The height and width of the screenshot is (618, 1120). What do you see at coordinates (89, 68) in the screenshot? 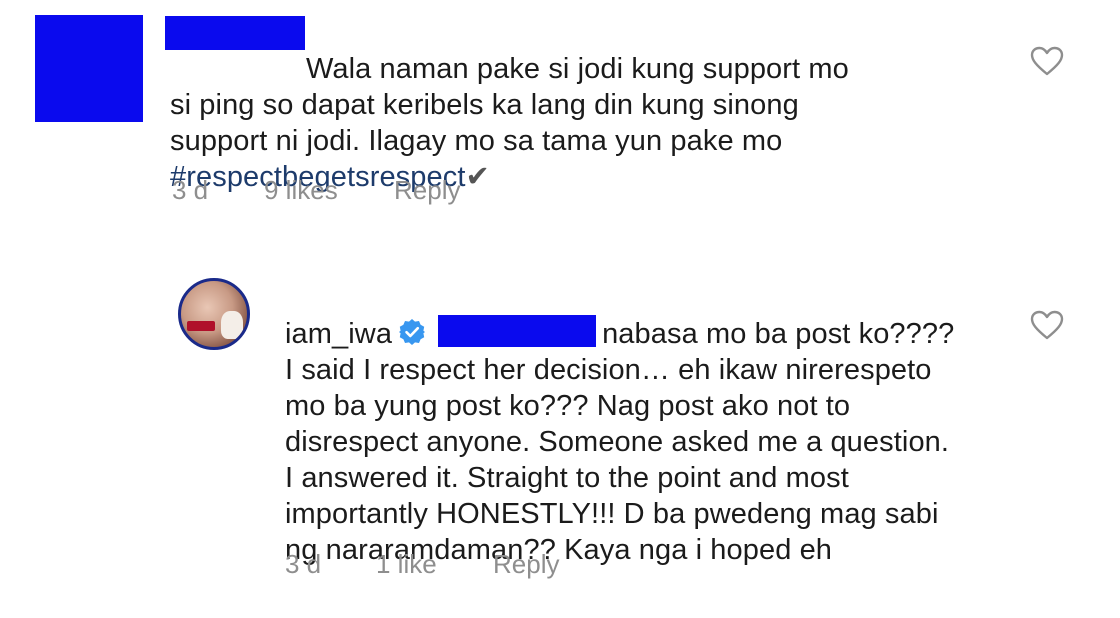
I see `redacted-avatar` at bounding box center [89, 68].